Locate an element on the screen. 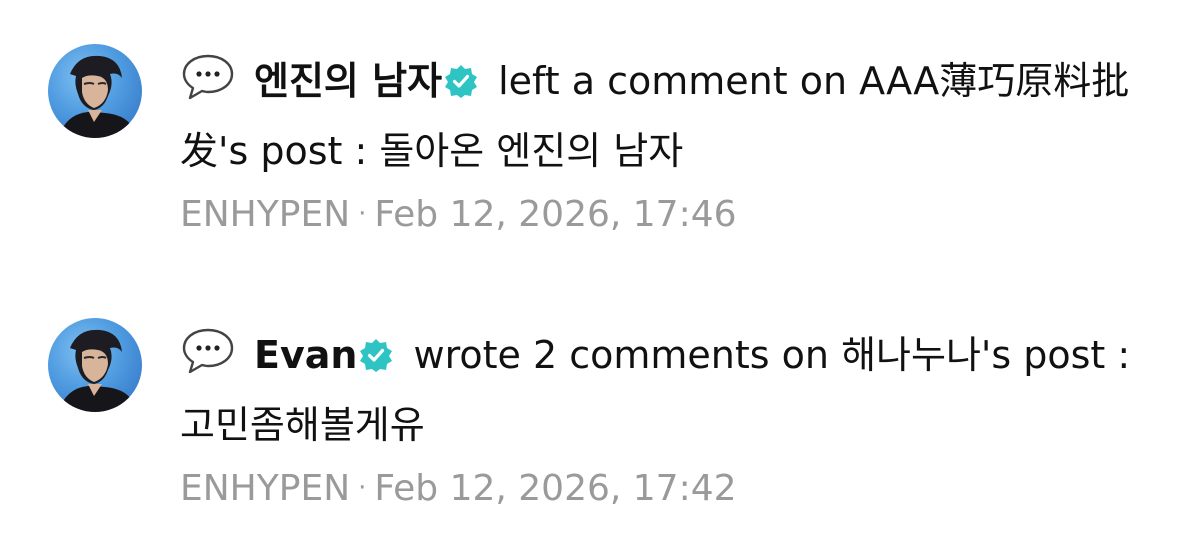 The width and height of the screenshot is (1200, 544). notification-meta: ENHYPEN · Feb 12, 2026, 17:46 is located at coordinates (458, 214).